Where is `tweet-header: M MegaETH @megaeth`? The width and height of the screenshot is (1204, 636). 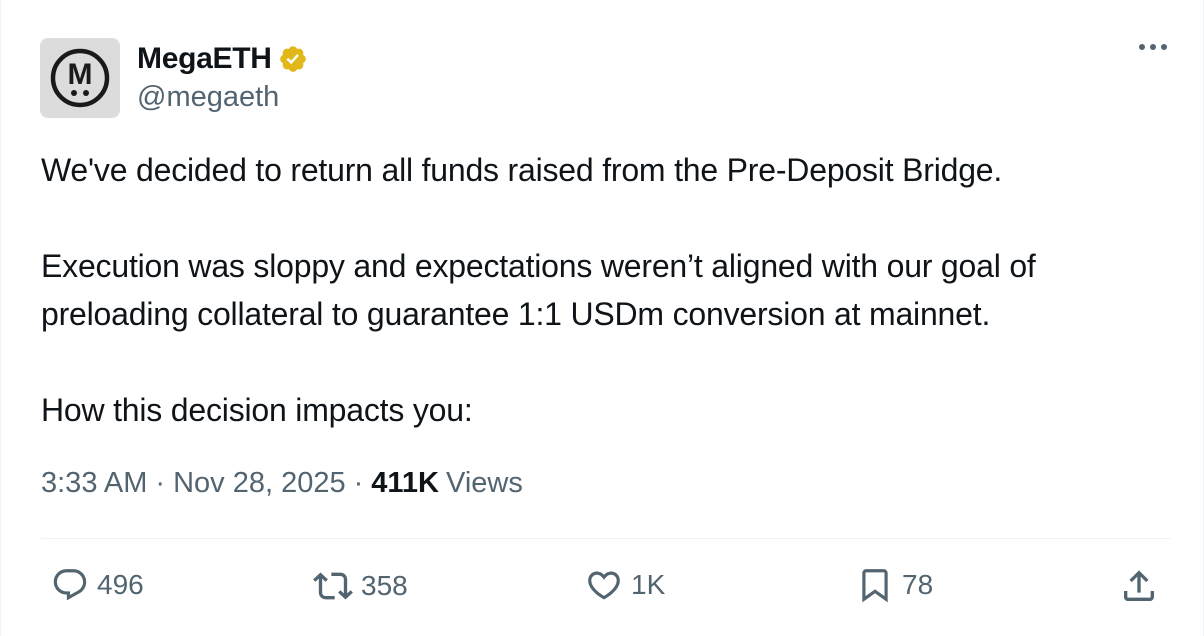
tweet-header: M MegaETH @megaeth is located at coordinates (174, 78).